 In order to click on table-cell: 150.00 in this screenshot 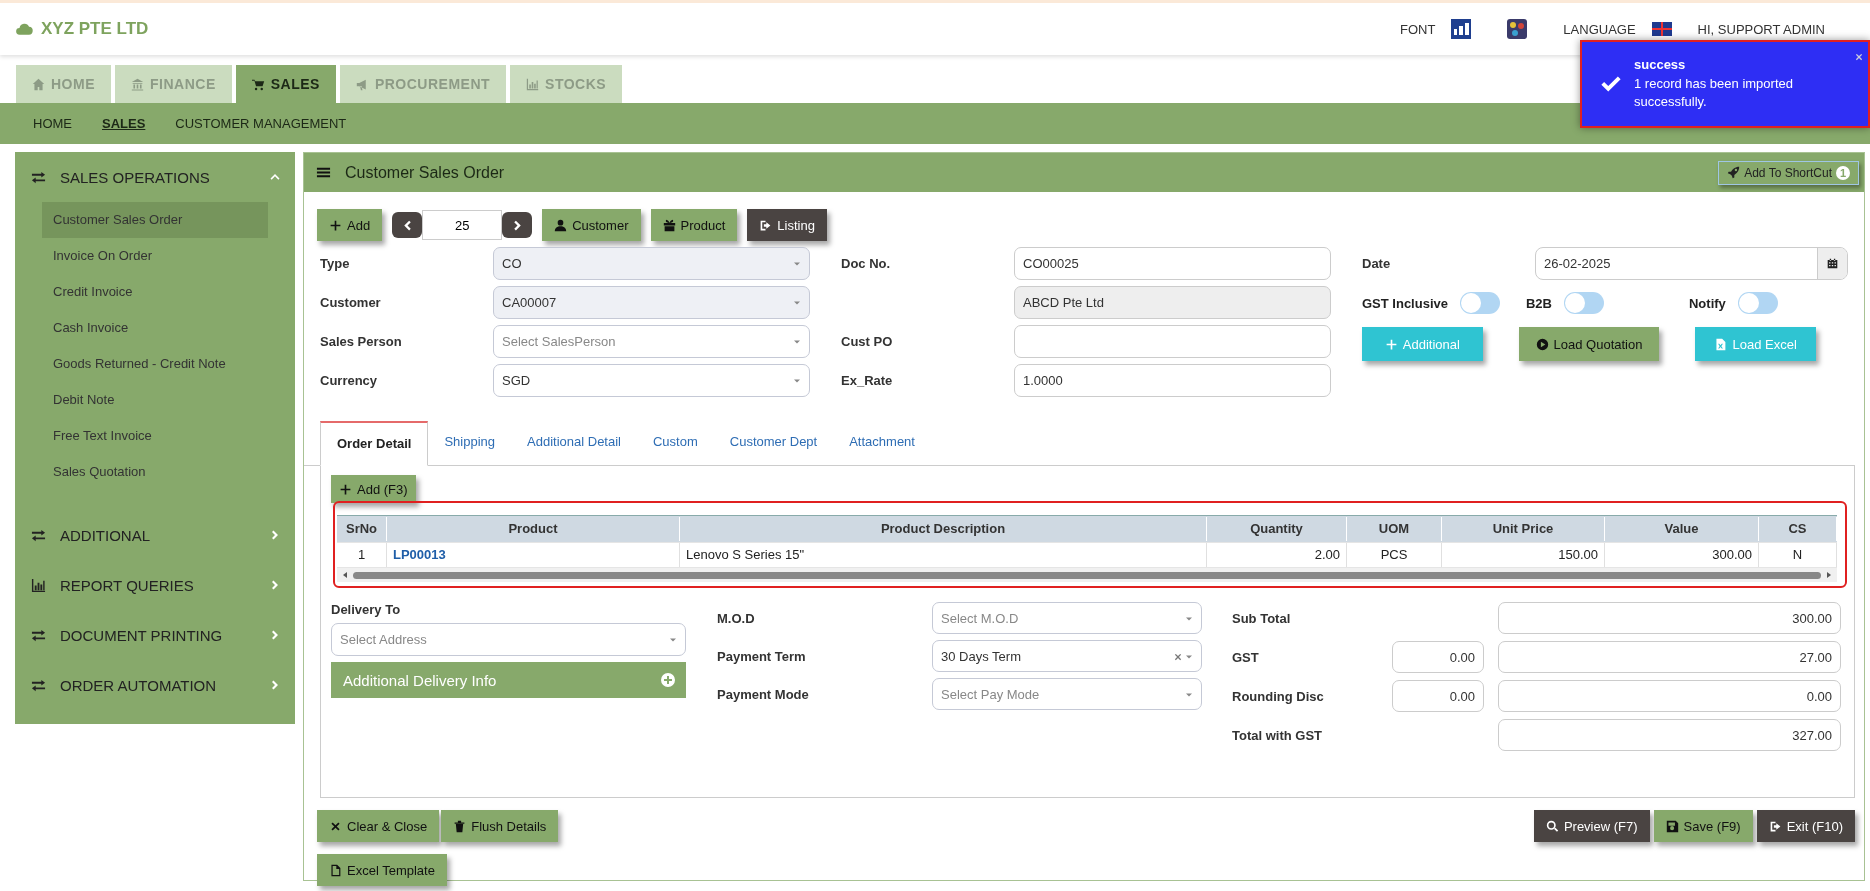, I will do `click(1523, 555)`.